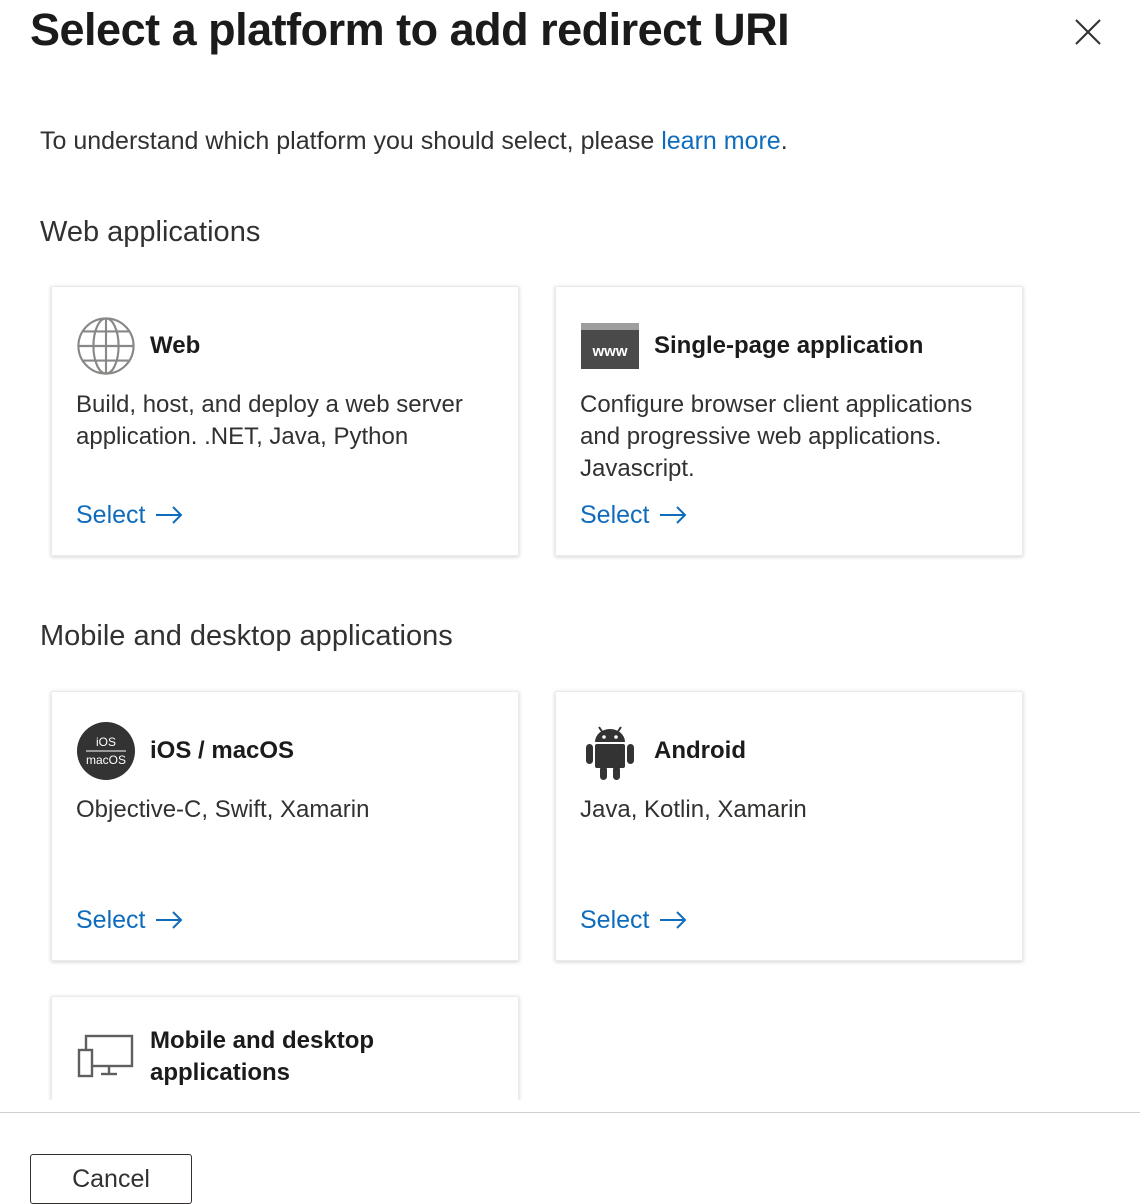  Describe the element at coordinates (106, 742) in the screenshot. I see `ios-icon-text: iOS` at that location.